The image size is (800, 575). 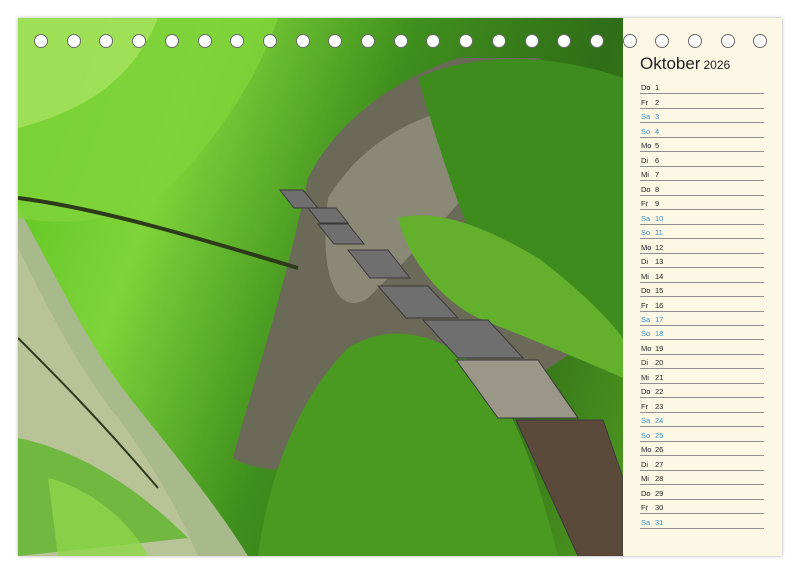 What do you see at coordinates (659, 450) in the screenshot?
I see `day-number: 26` at bounding box center [659, 450].